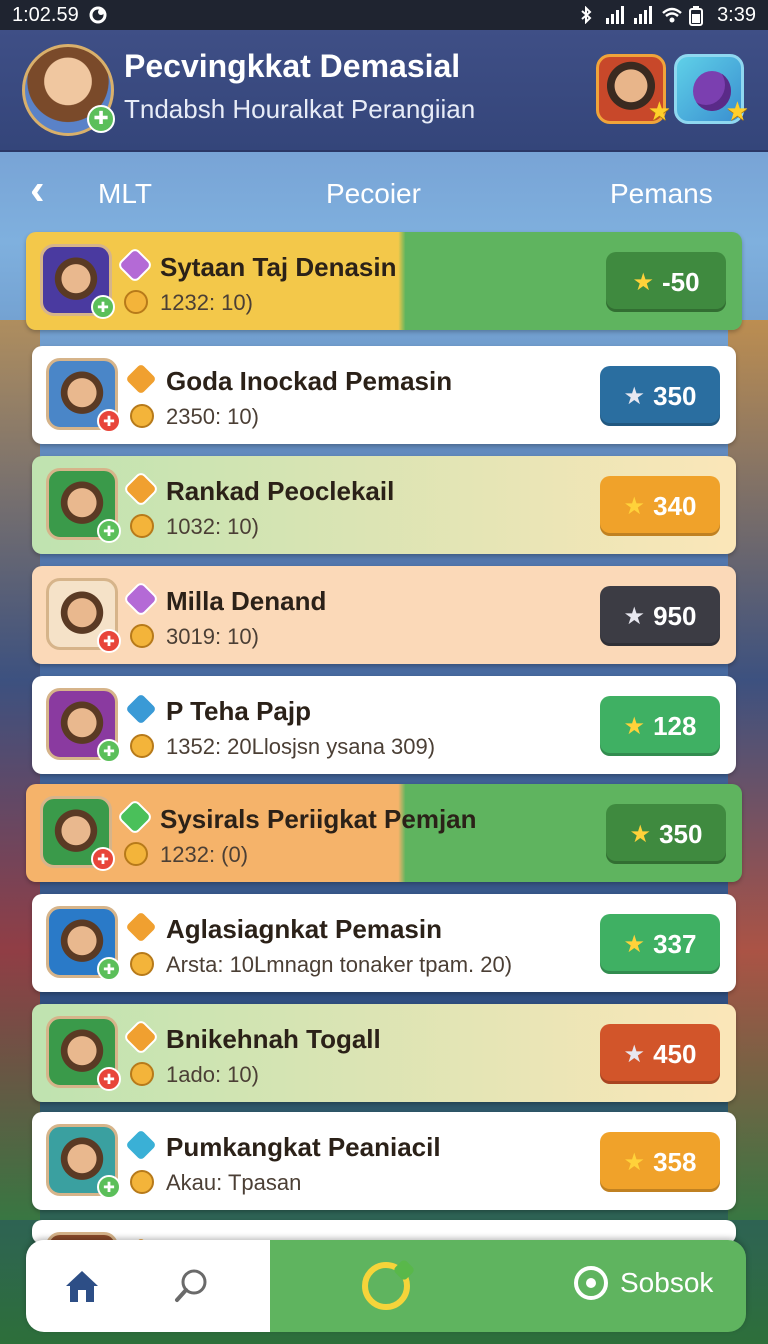 This screenshot has width=768, height=1344. I want to click on leaderboard-row: ✚ Rankad Peoclekail 1032: 10) ★ 340, so click(384, 505).